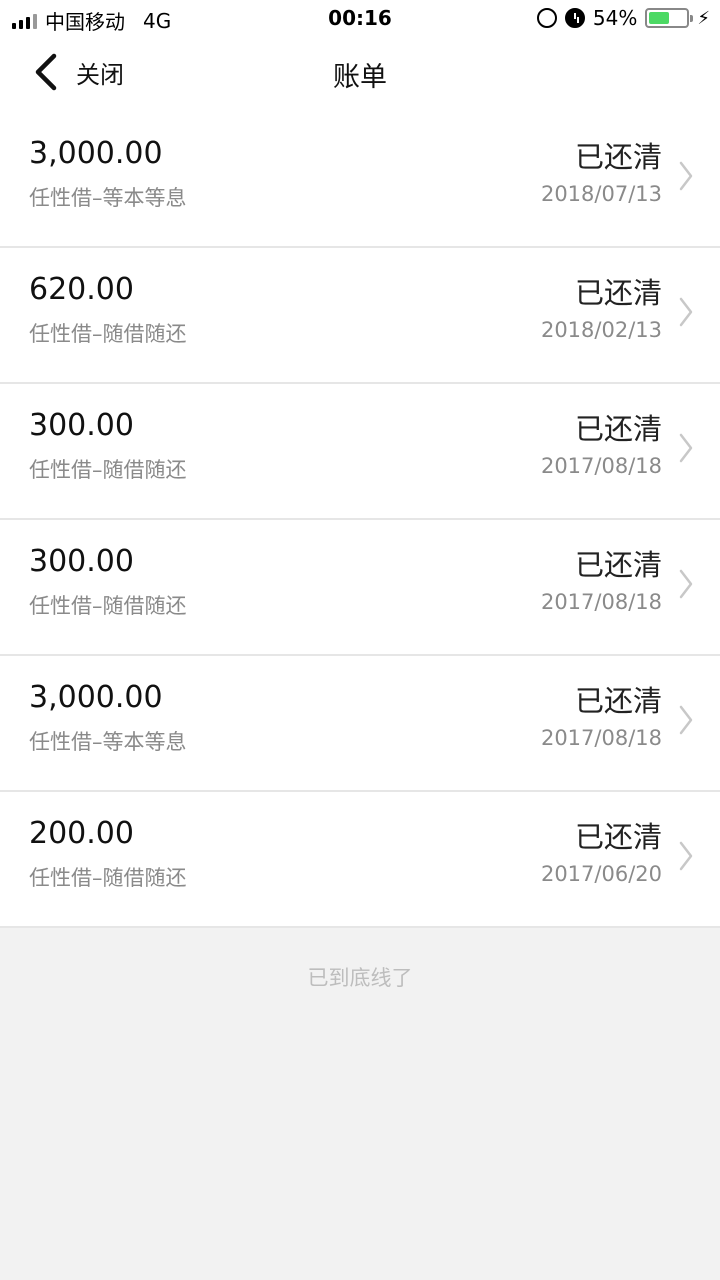 This screenshot has width=720, height=1280. I want to click on page-title: 账单, so click(360, 77).